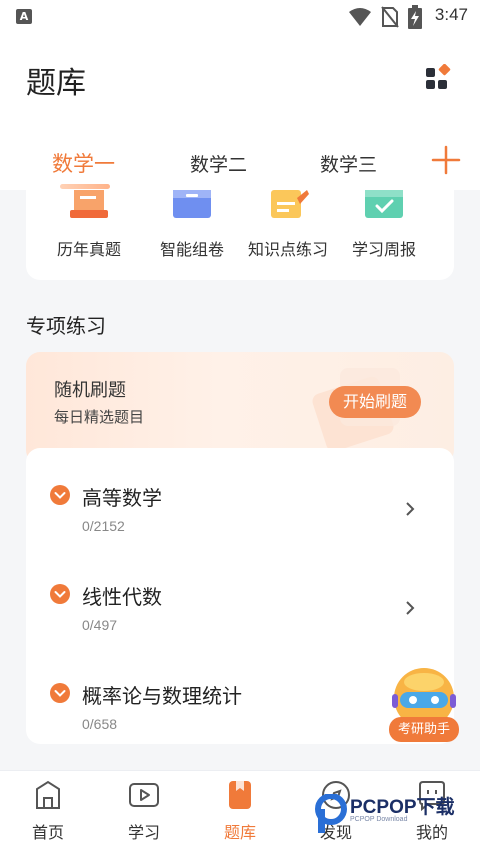 The image size is (480, 855). What do you see at coordinates (56, 83) in the screenshot?
I see `page-title: 题库` at bounding box center [56, 83].